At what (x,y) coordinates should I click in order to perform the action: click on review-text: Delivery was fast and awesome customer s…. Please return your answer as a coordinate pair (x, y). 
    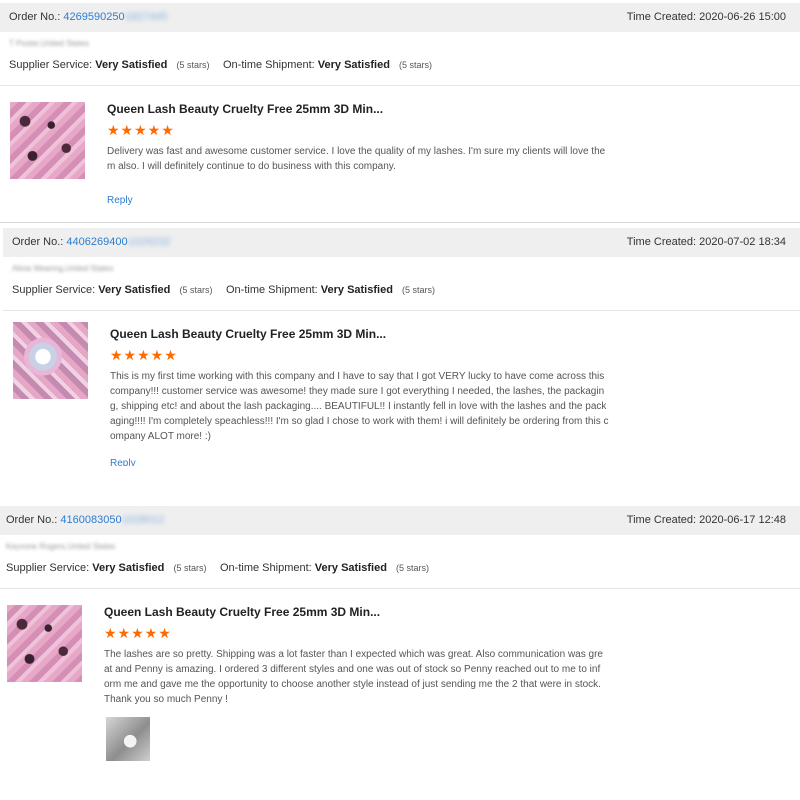
    Looking at the image, I should click on (356, 159).